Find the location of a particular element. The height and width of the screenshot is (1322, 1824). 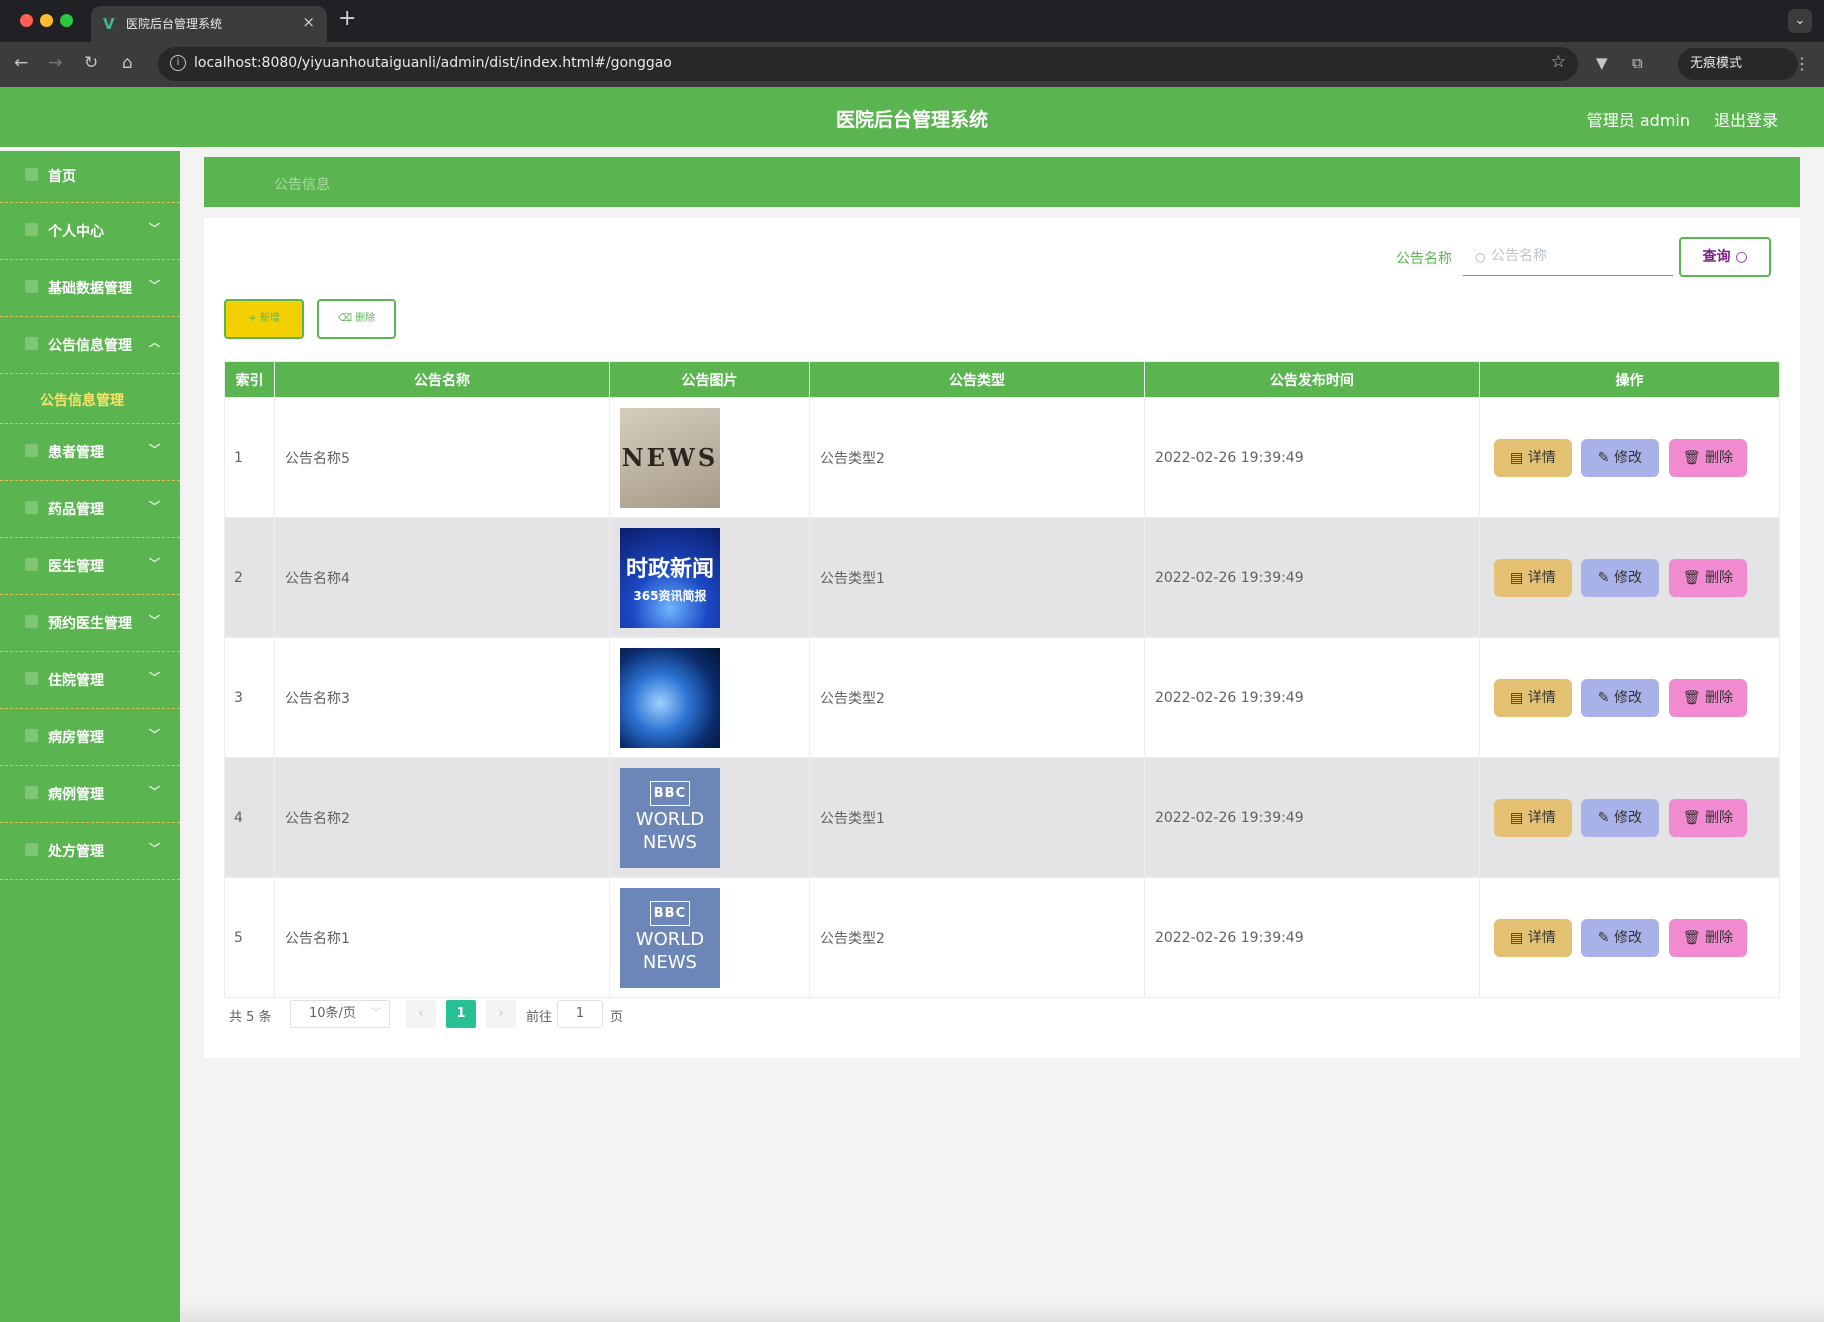

globe-image is located at coordinates (669, 697).